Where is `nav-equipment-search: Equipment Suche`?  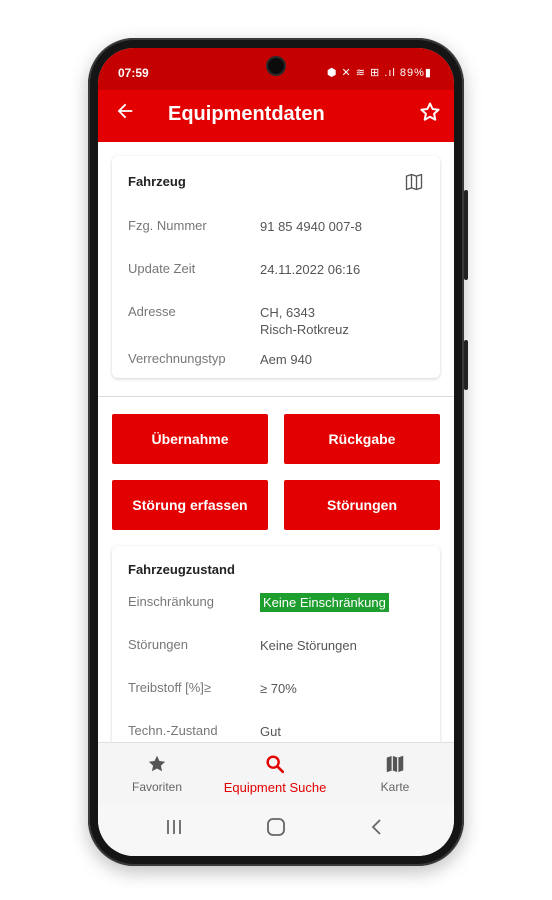
nav-equipment-search: Equipment Suche is located at coordinates (275, 773).